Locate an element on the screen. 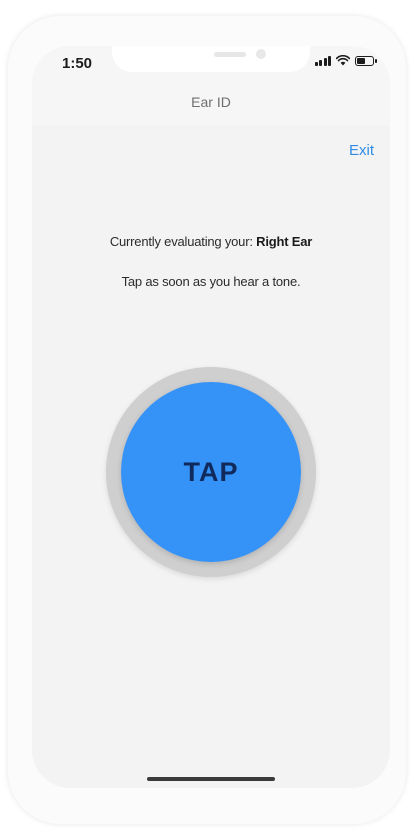 Image resolution: width=410 pixels, height=832 pixels. home-indicator is located at coordinates (211, 779).